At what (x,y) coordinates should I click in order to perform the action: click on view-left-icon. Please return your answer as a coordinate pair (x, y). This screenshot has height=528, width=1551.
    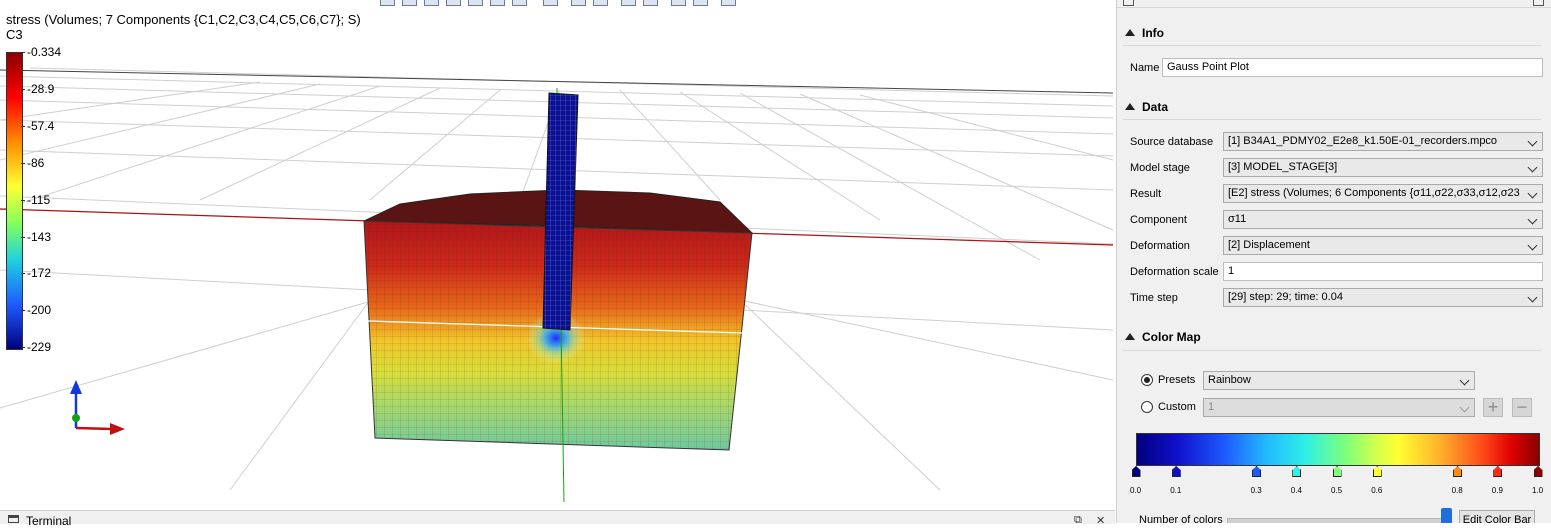
    Looking at the image, I should click on (453, 3).